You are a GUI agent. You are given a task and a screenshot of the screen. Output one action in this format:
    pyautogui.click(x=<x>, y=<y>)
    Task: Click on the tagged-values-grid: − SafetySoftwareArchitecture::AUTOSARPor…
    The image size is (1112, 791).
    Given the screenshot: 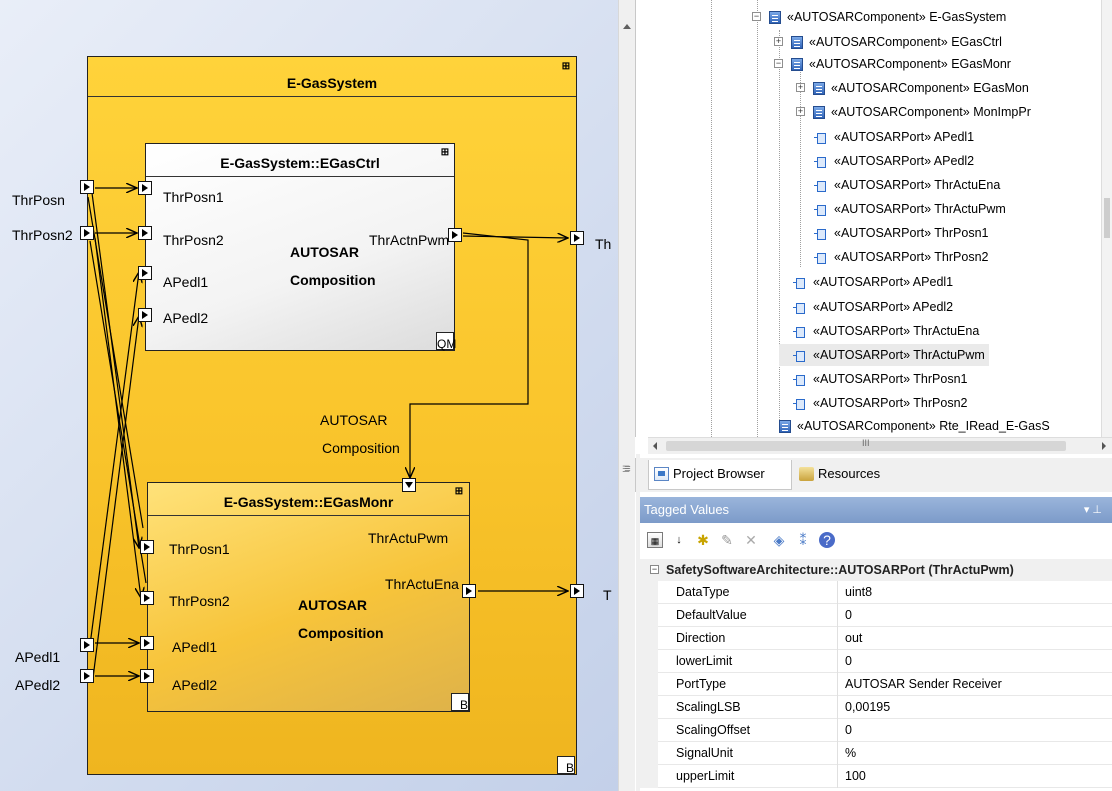 What is the action you would take?
    pyautogui.click(x=876, y=675)
    